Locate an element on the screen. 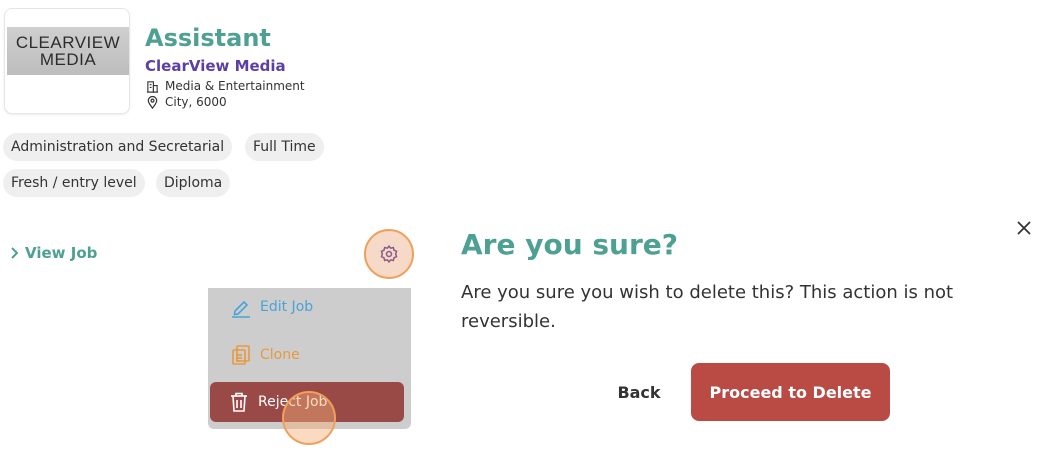 The width and height of the screenshot is (1054, 454). copy-icon is located at coordinates (241, 355).